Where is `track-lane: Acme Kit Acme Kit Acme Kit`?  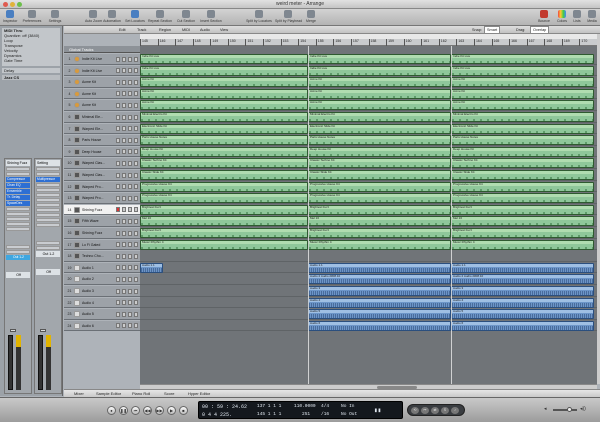 track-lane: Acme Kit Acme Kit Acme Kit is located at coordinates (368, 105).